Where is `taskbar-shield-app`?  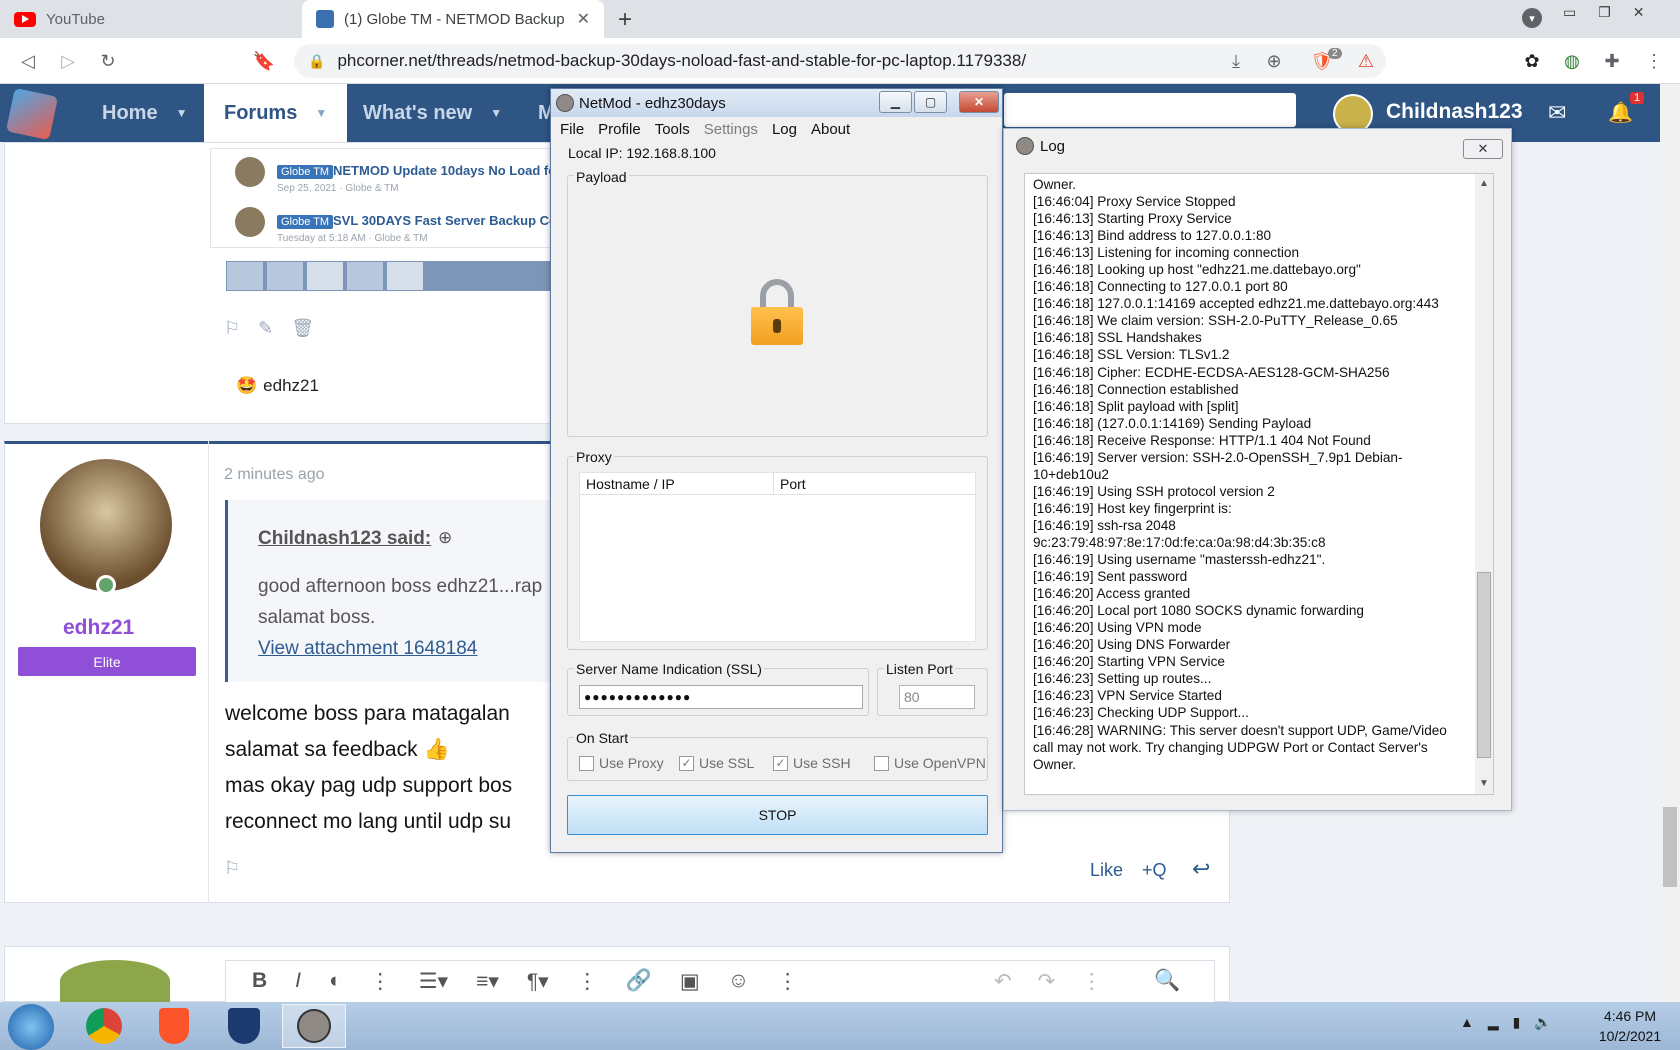 taskbar-shield-app is located at coordinates (244, 1026).